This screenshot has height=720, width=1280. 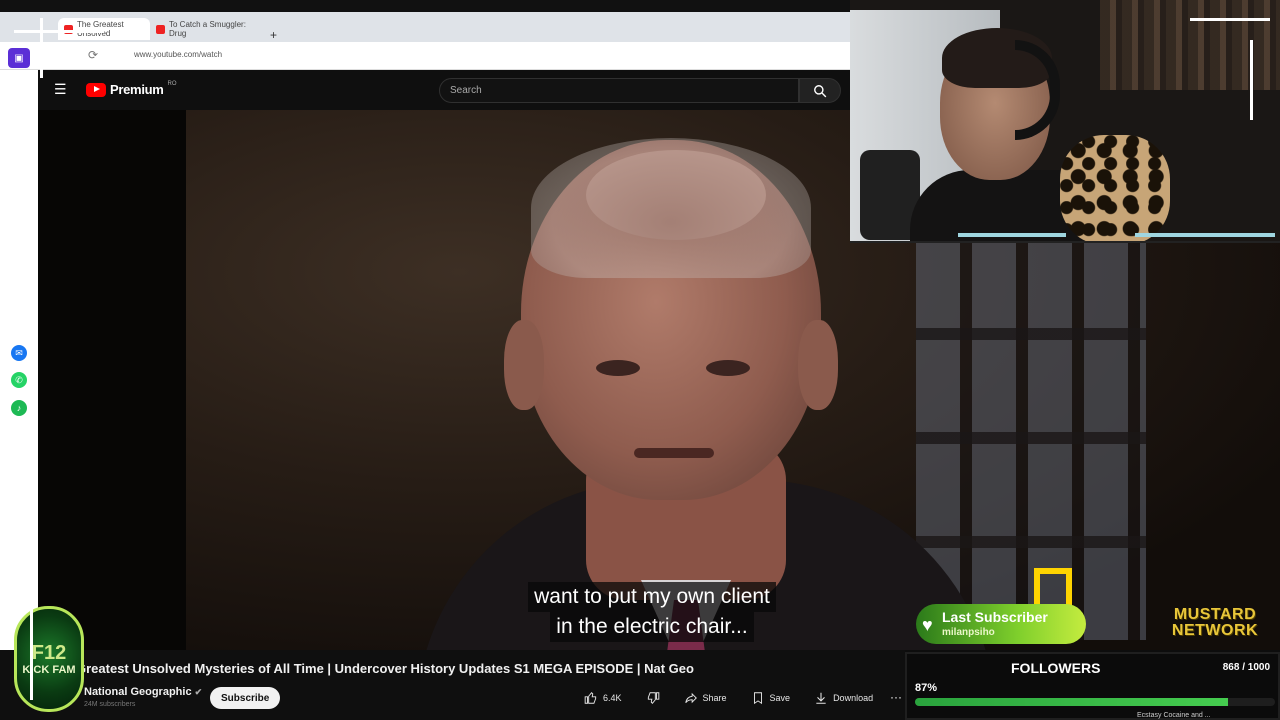 What do you see at coordinates (273, 35) in the screenshot?
I see `new-tab-button: +` at bounding box center [273, 35].